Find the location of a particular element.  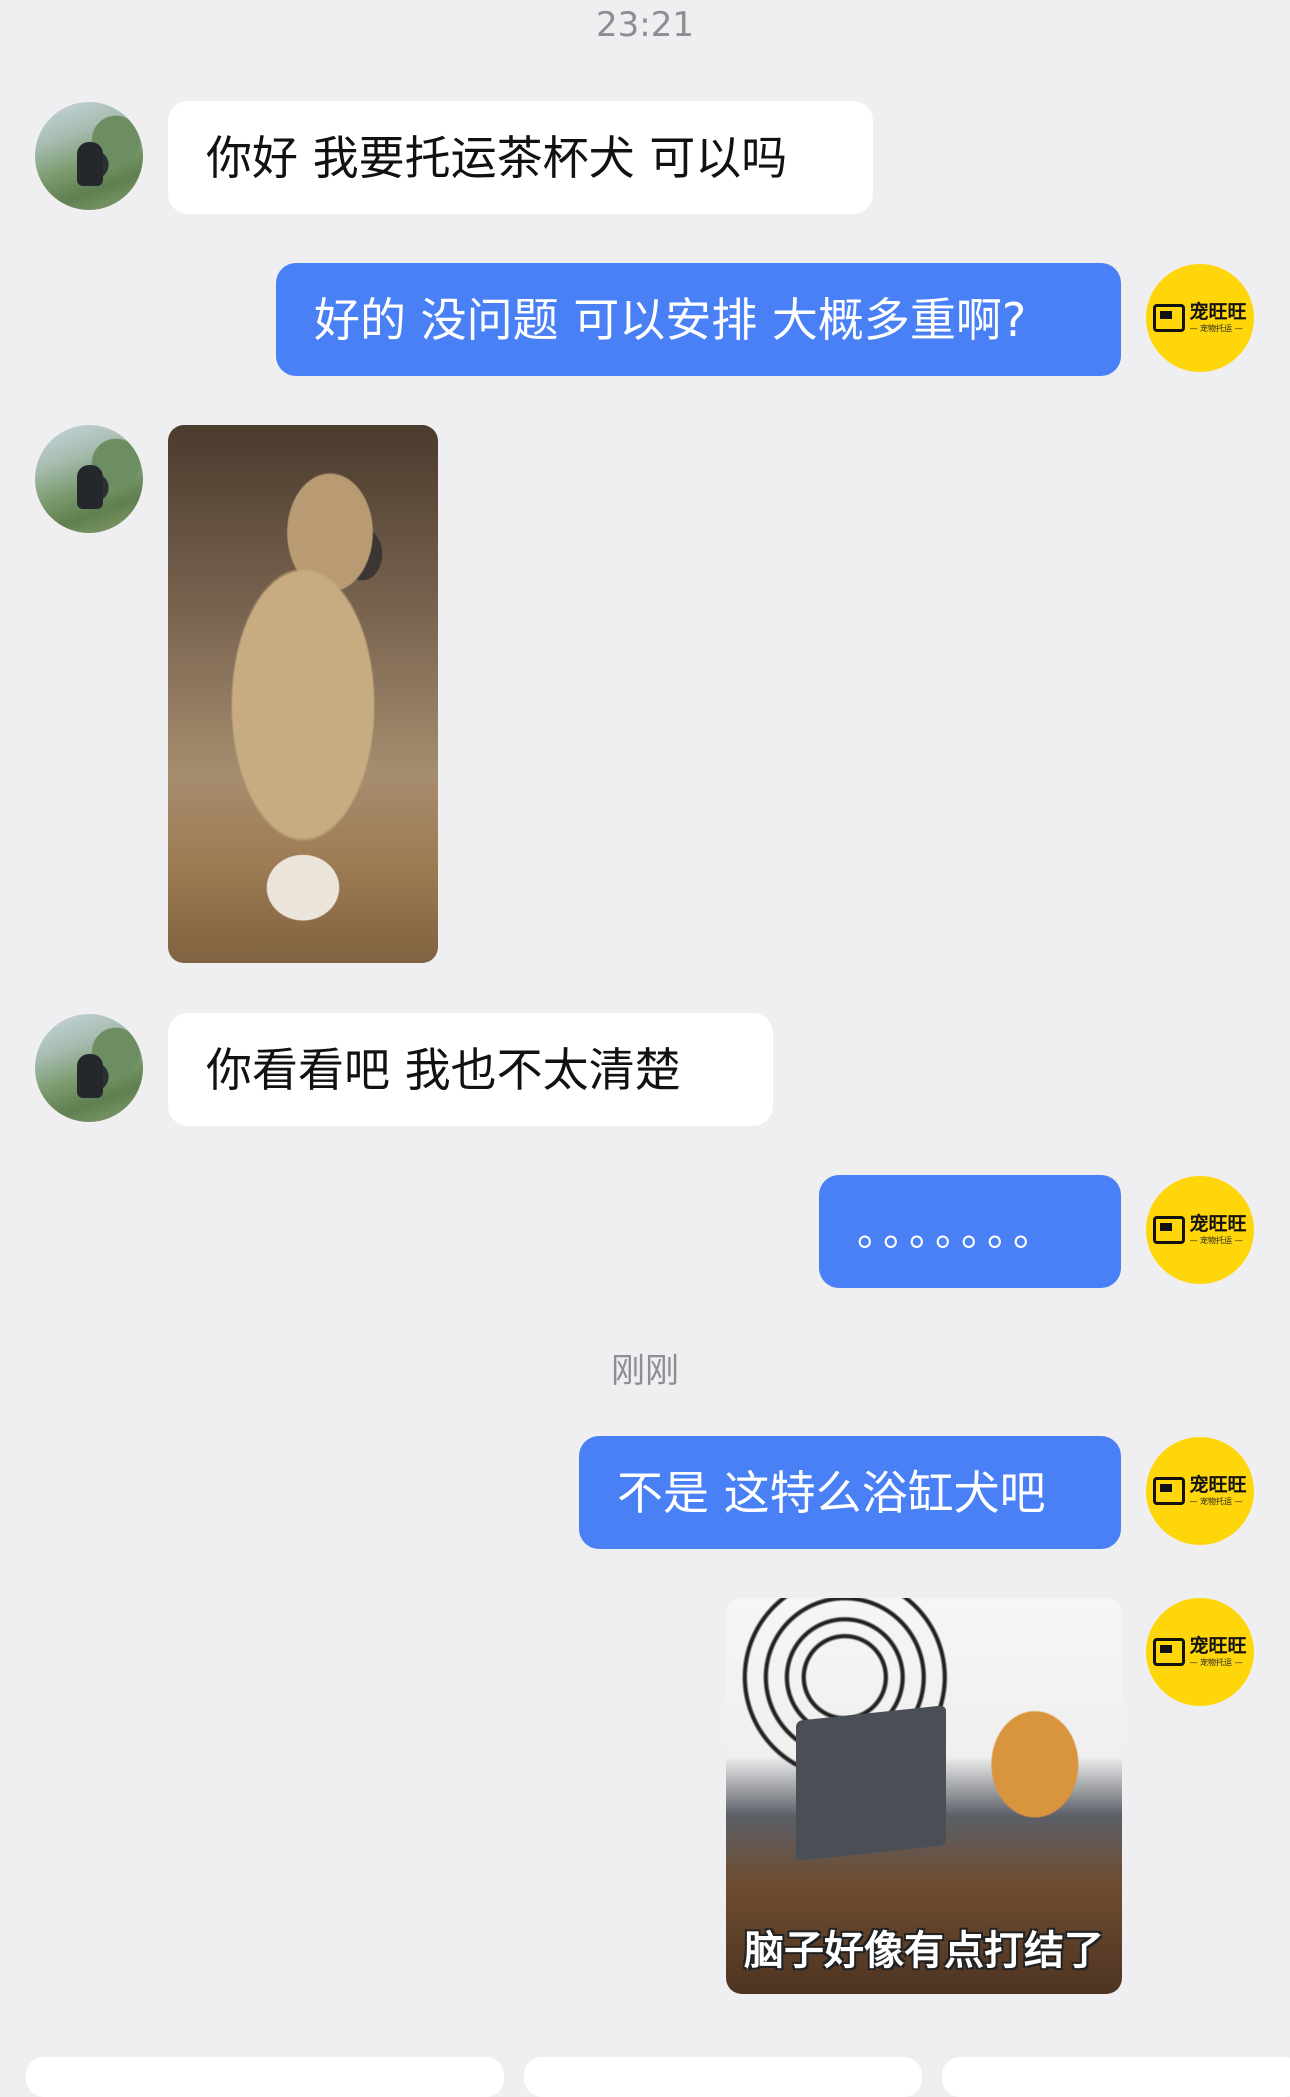

dog-in-teacup-image is located at coordinates (303, 694).